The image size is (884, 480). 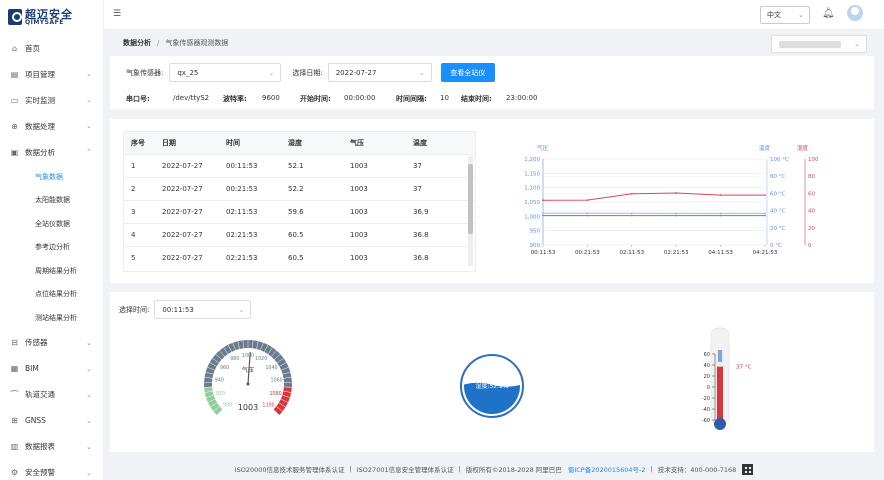 I want to click on left-tick-label: 1,100, so click(x=532, y=189).